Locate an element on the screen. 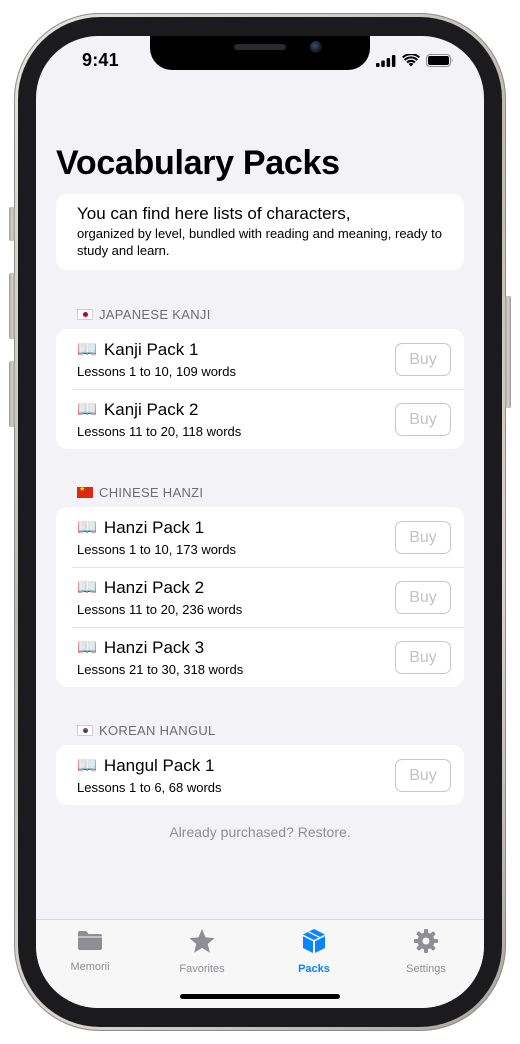 Image resolution: width=520 pixels, height=1044 pixels. section-title: KOREAN HANGUL is located at coordinates (157, 730).